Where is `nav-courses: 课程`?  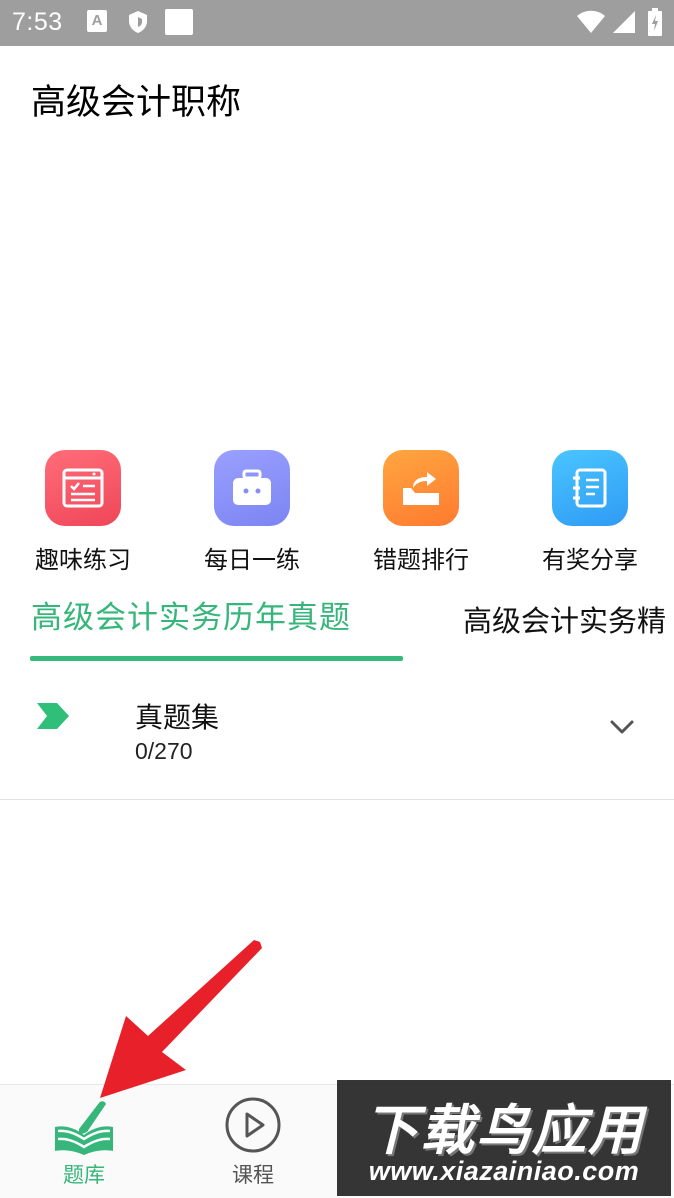 nav-courses: 课程 is located at coordinates (253, 1141).